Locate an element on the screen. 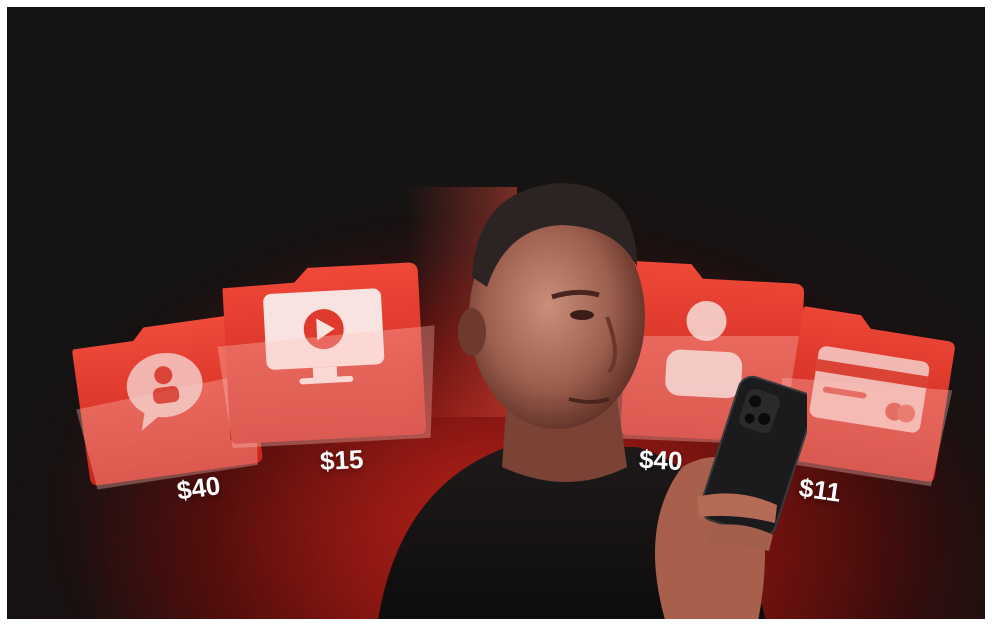  price-profile: $40 is located at coordinates (661, 460).